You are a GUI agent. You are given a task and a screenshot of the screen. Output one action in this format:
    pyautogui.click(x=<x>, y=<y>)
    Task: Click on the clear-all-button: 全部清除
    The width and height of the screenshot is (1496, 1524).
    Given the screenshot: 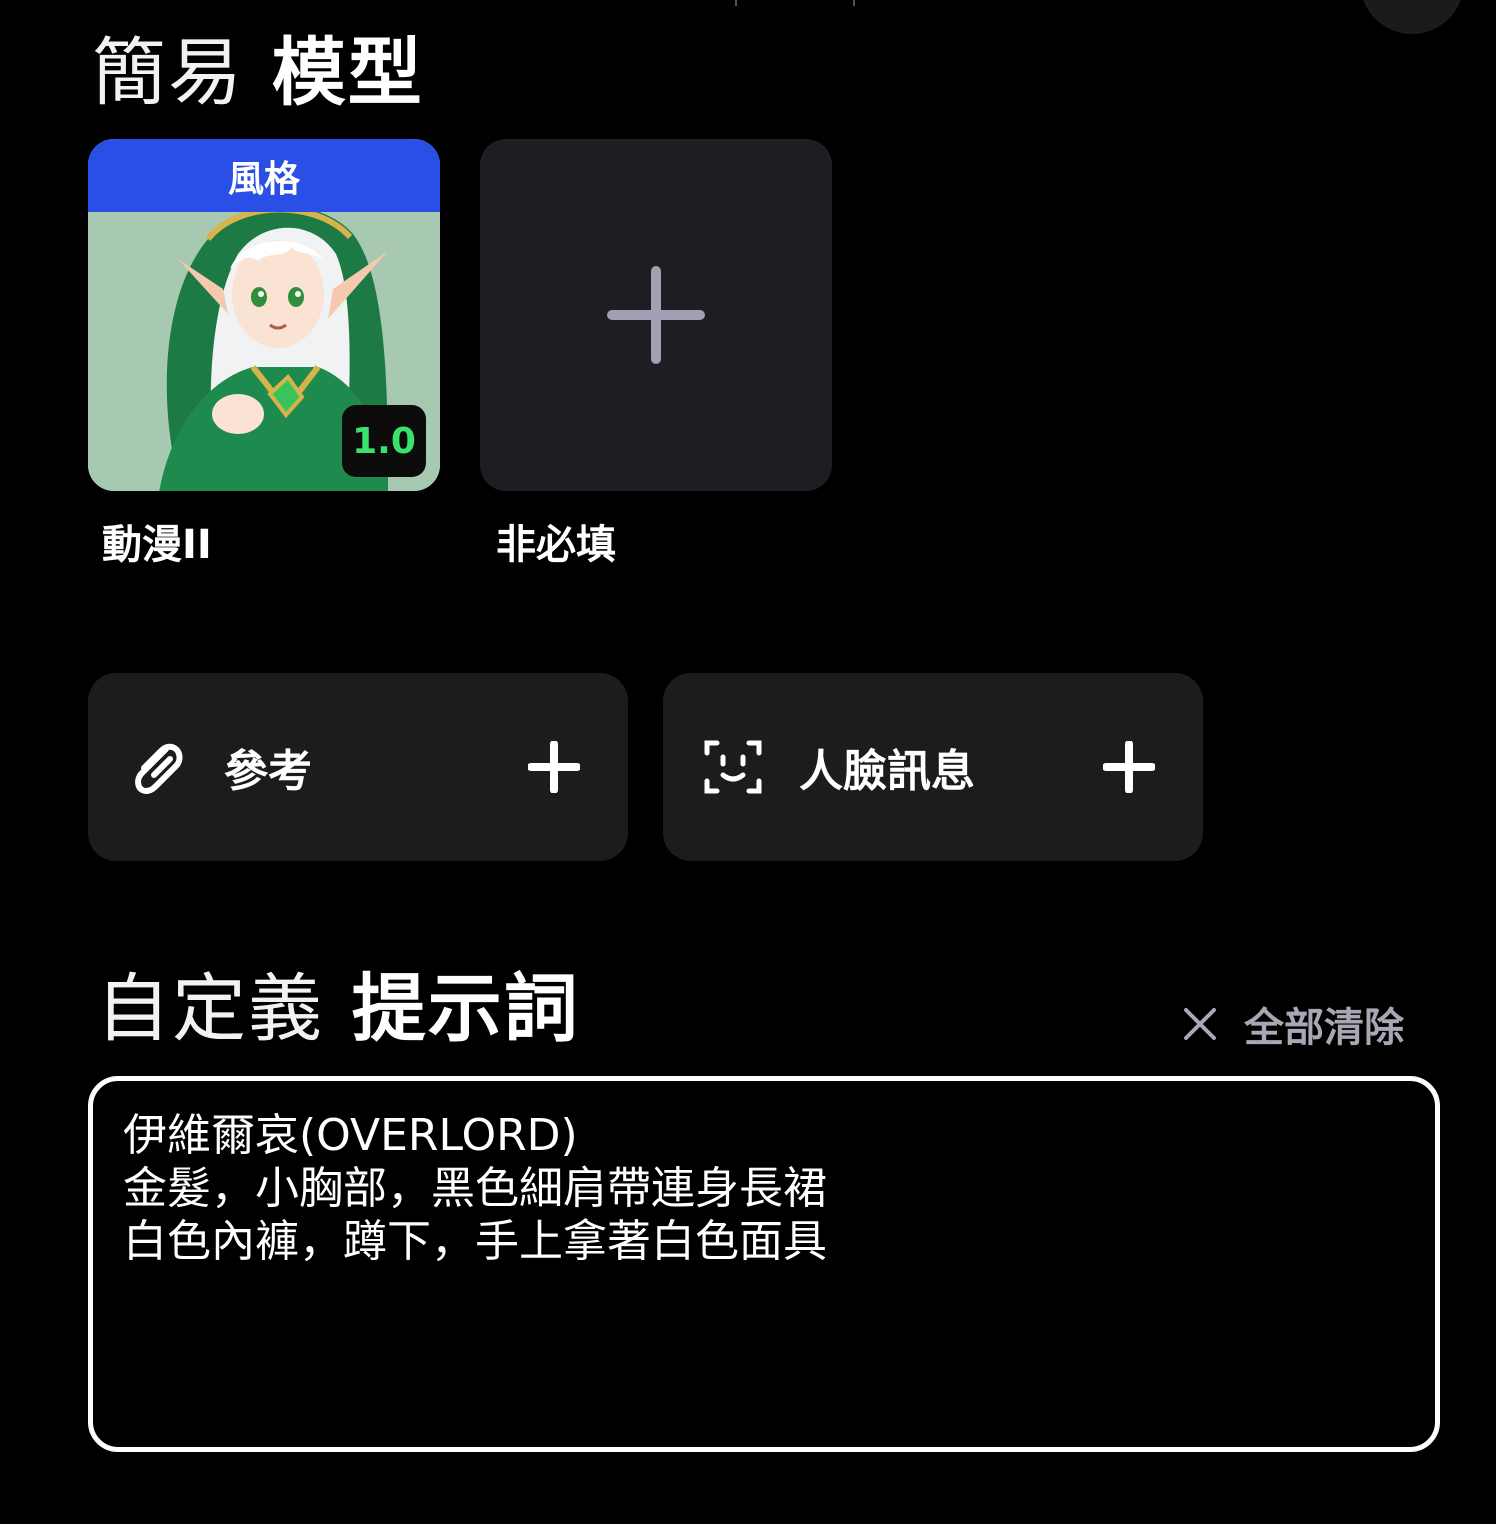 What is the action you would take?
    pyautogui.click(x=1292, y=1024)
    